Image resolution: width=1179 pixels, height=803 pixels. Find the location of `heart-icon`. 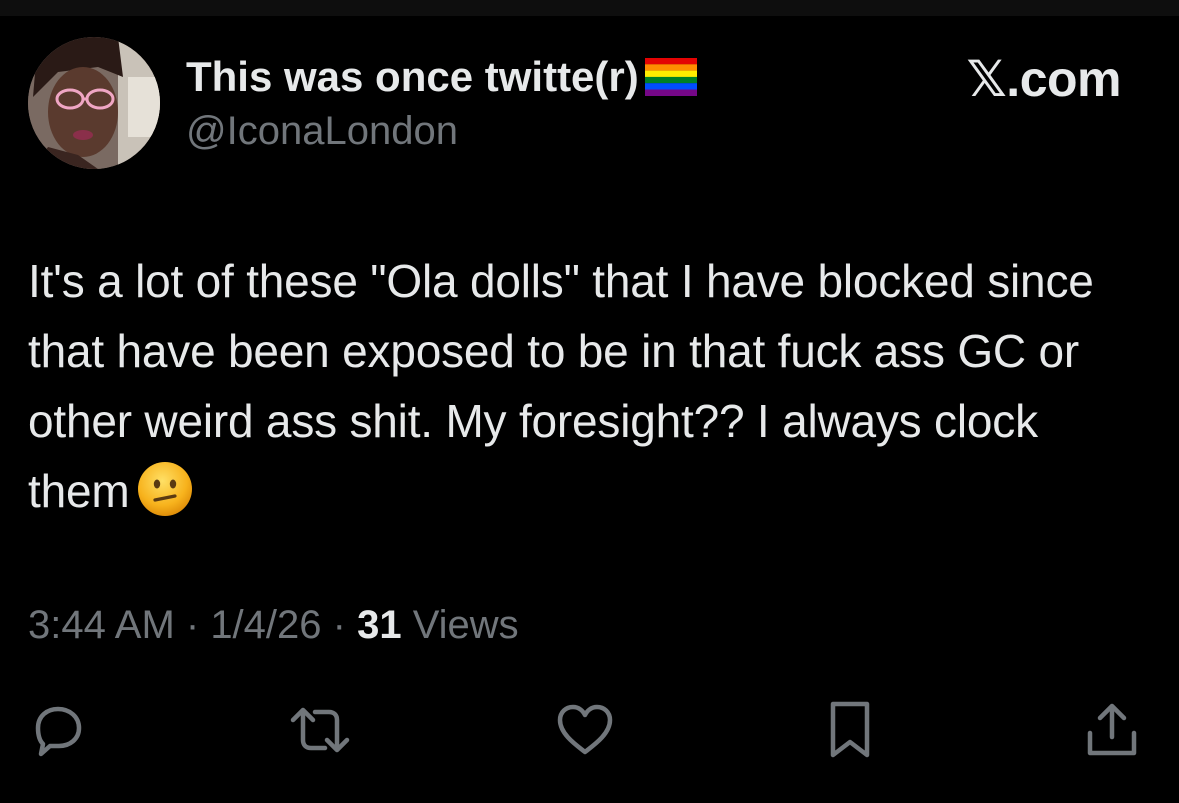

heart-icon is located at coordinates (585, 729).